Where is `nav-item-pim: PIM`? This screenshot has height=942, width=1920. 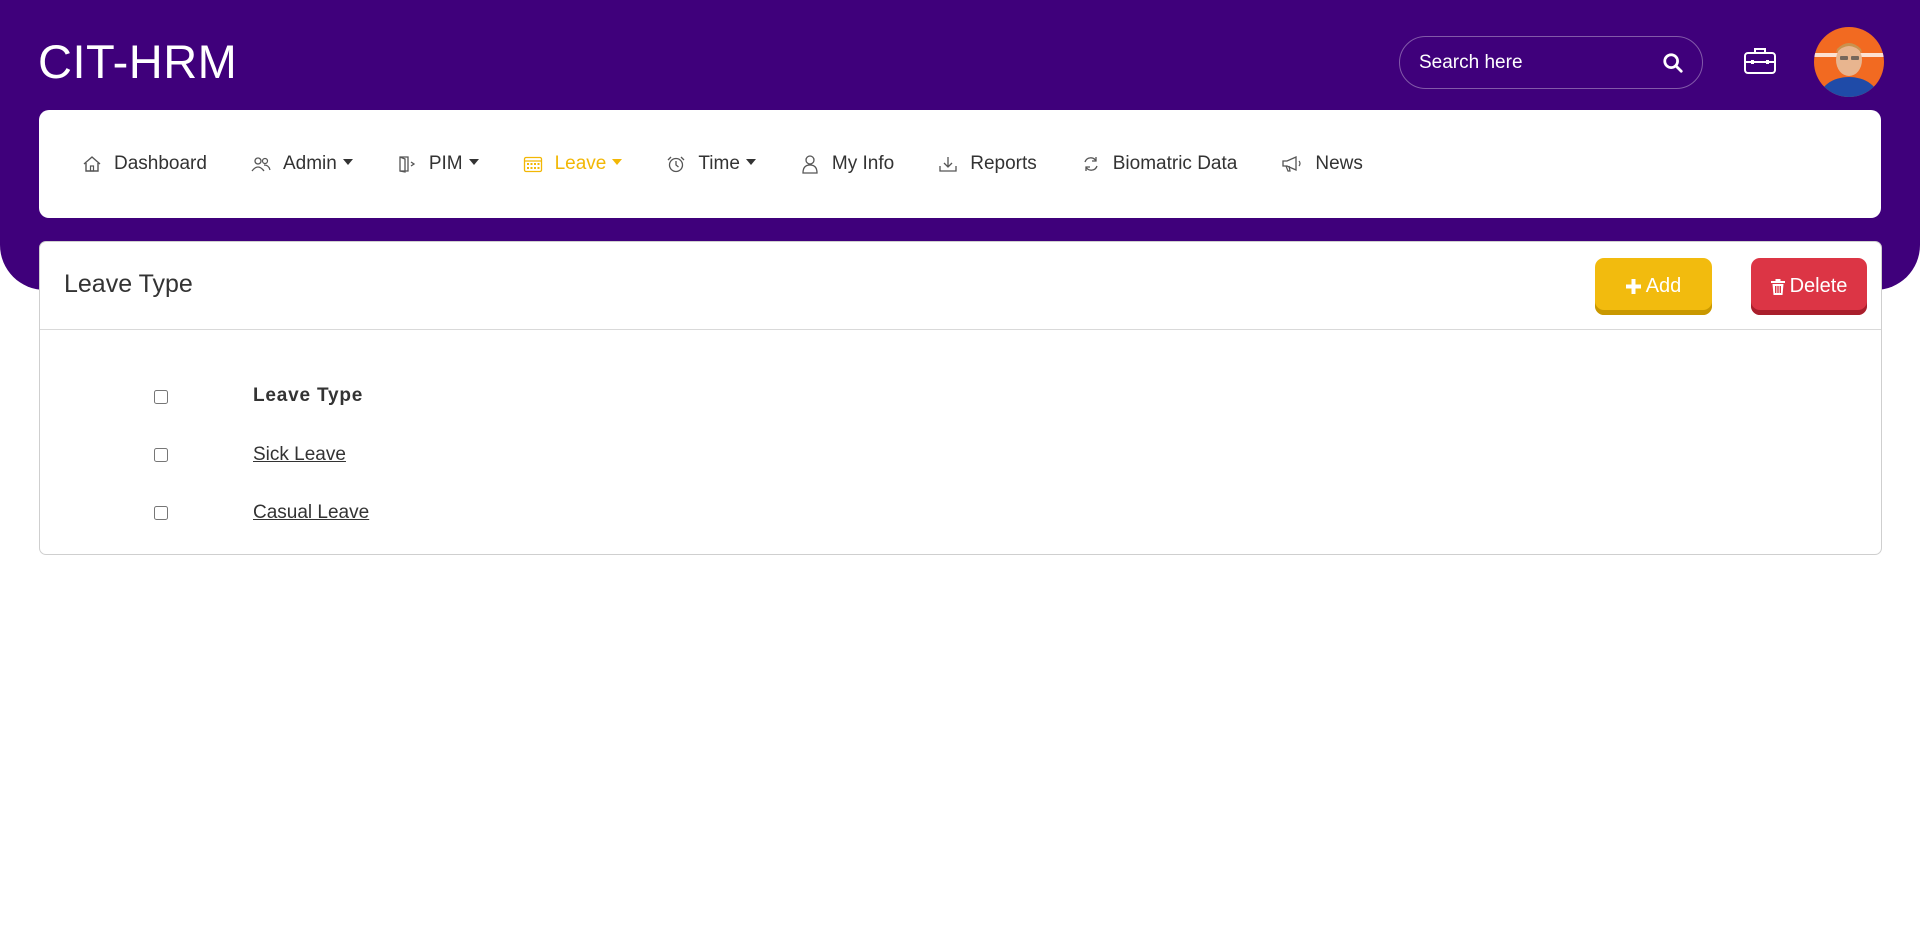
nav-item-pim: PIM is located at coordinates (438, 164).